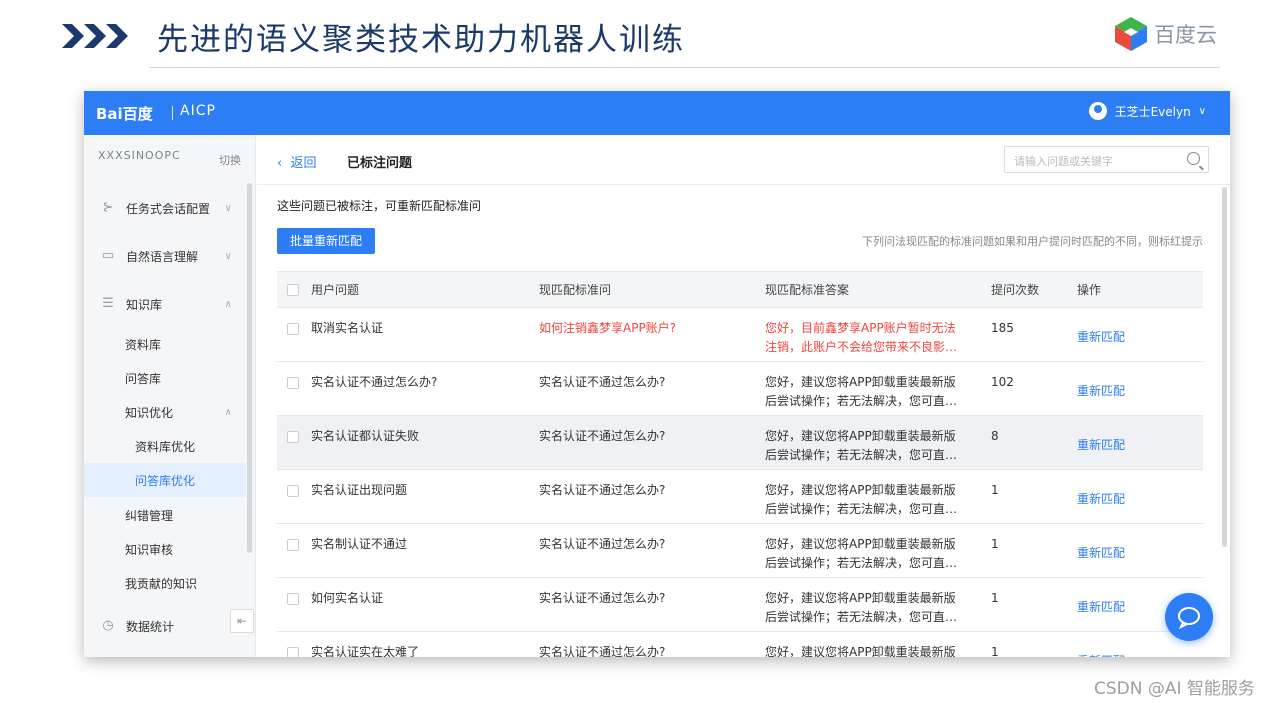 Image resolution: width=1282 pixels, height=703 pixels. Describe the element at coordinates (165, 583) in the screenshot. I see `sidebar-item-contributed: 我贡献的知识` at that location.